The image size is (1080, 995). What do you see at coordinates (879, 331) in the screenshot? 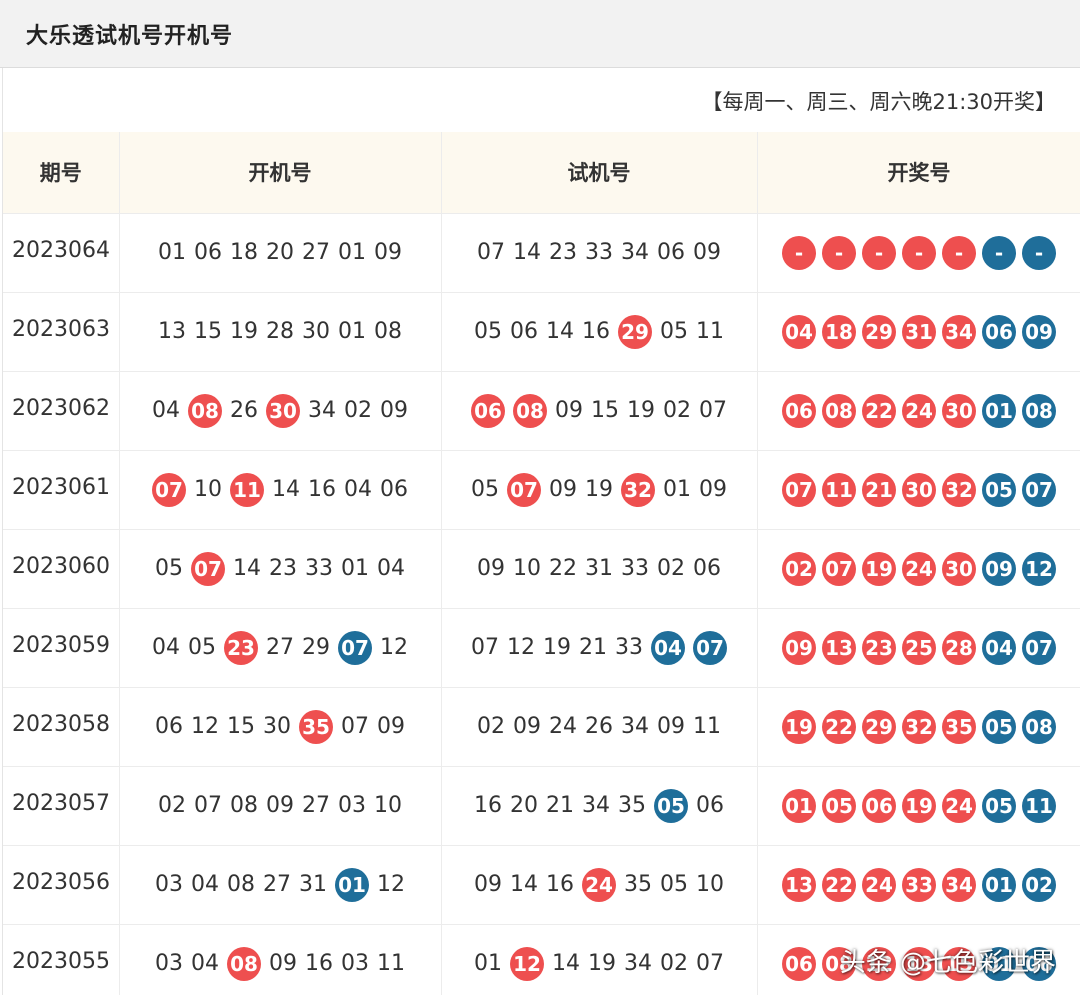
I see `red-ball: 29` at bounding box center [879, 331].